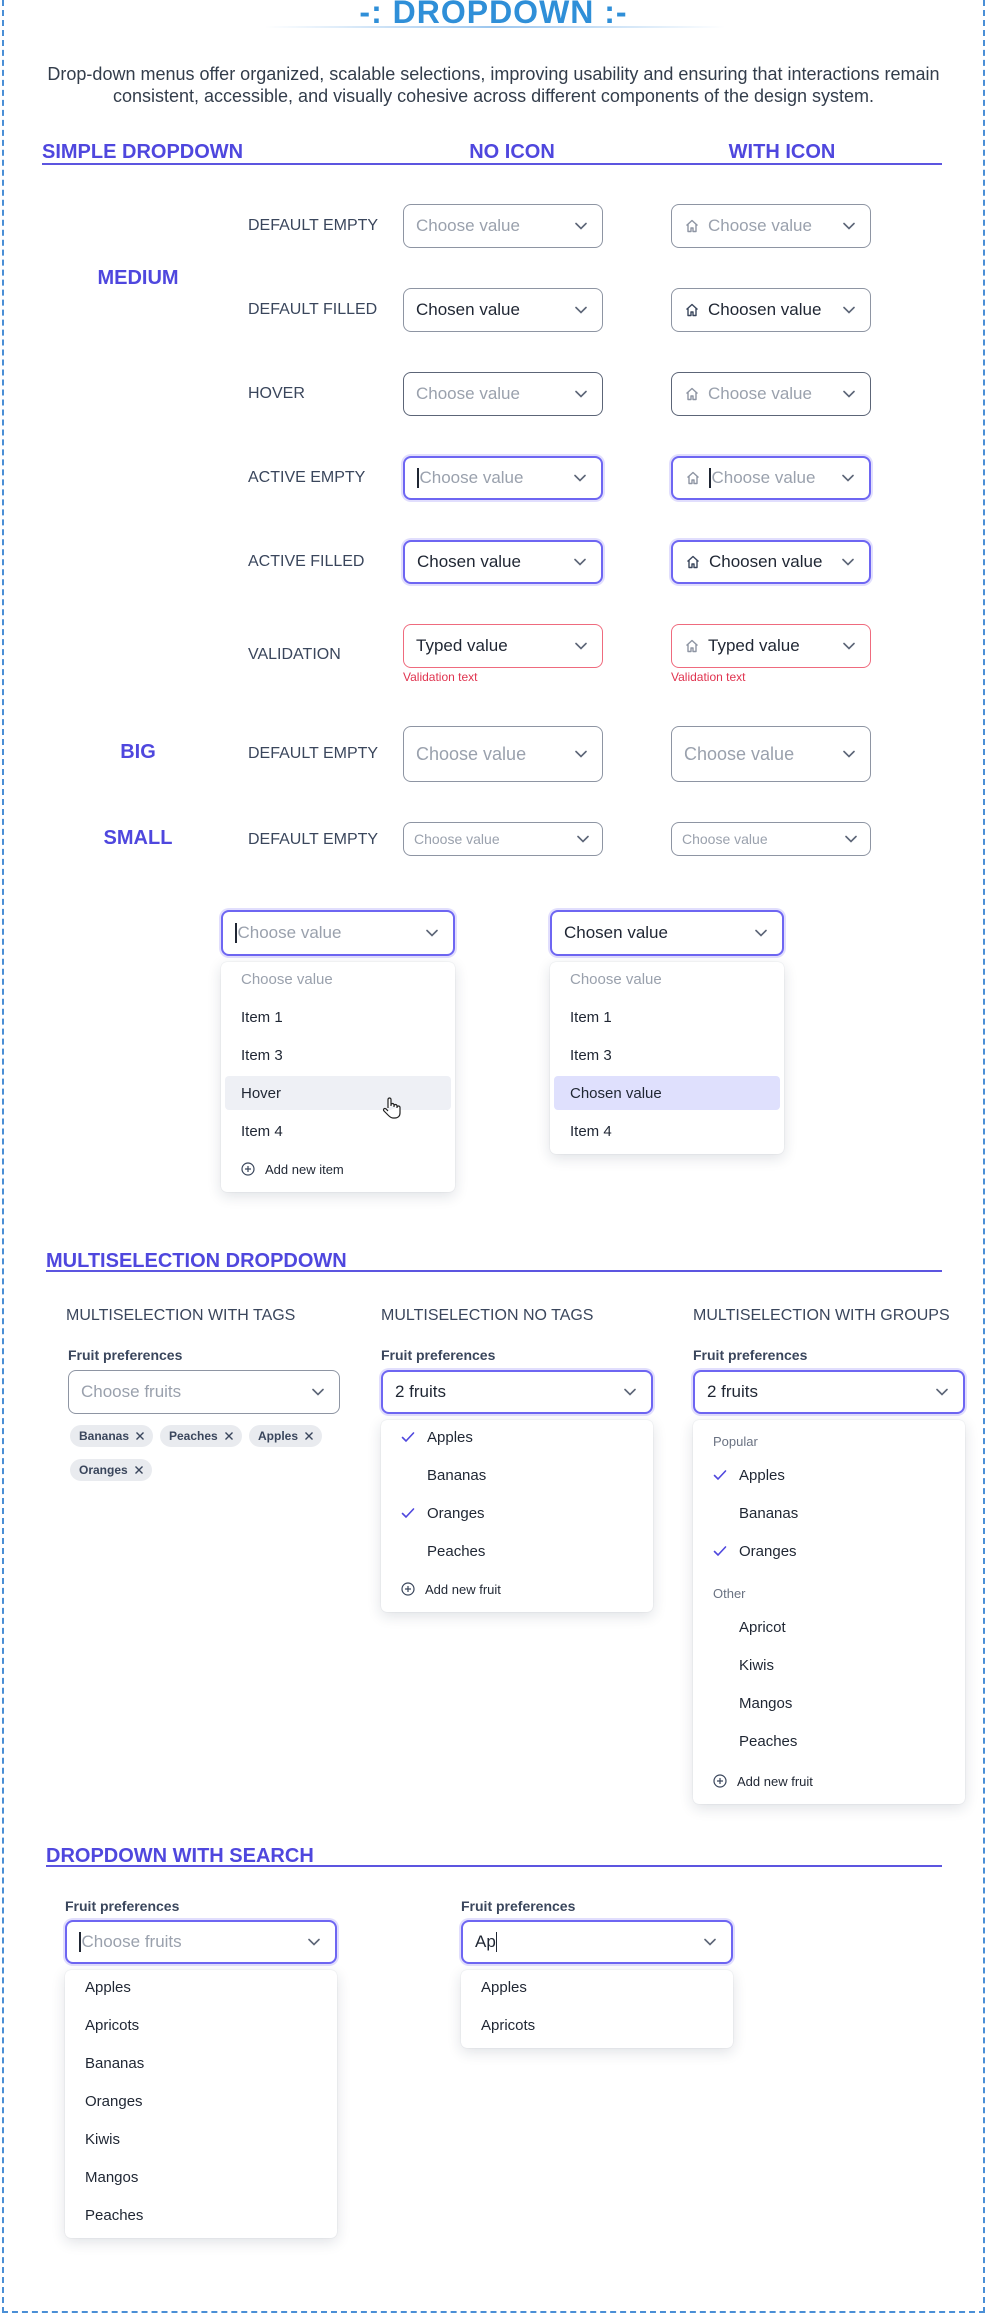 The height and width of the screenshot is (2315, 987). Describe the element at coordinates (204, 1392) in the screenshot. I see `multiselect-tags-dropdown: Choose fruits` at that location.